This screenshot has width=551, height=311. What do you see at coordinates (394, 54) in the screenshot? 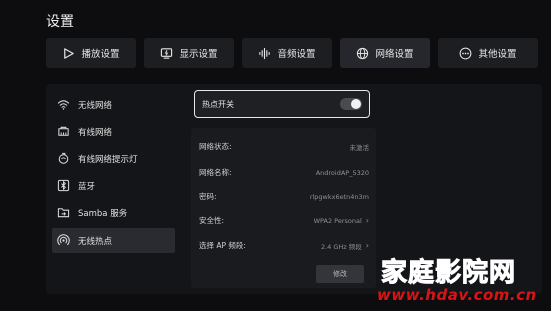
I see `tab-label: 网络设置` at bounding box center [394, 54].